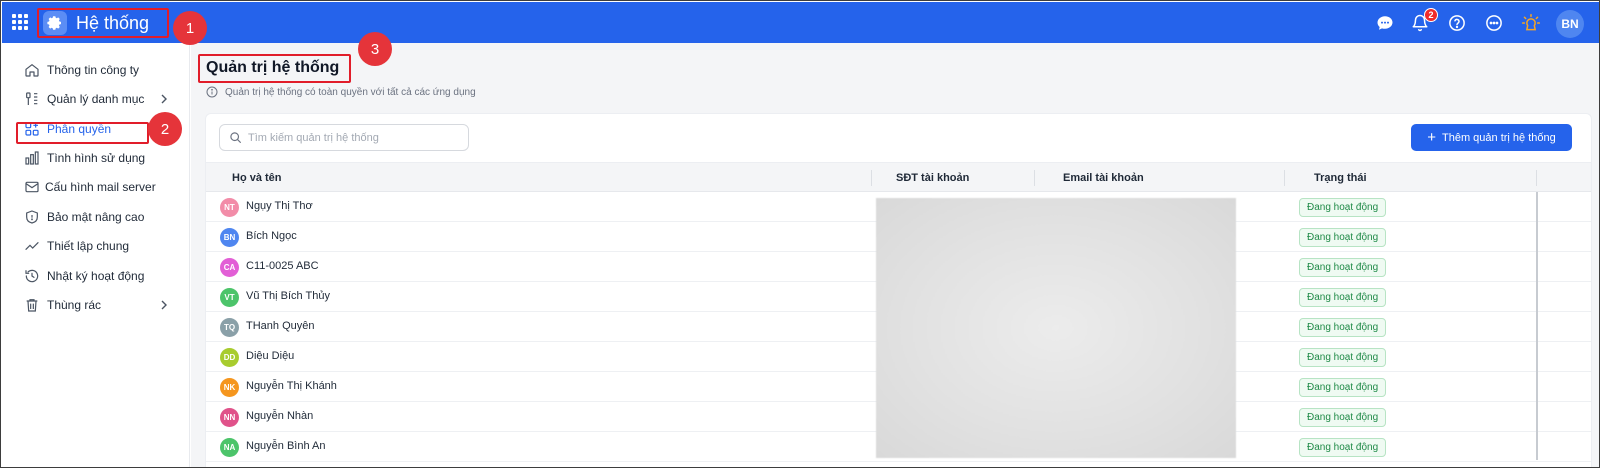 This screenshot has width=1600, height=468. I want to click on row-name: Diệu Diệu, so click(270, 356).